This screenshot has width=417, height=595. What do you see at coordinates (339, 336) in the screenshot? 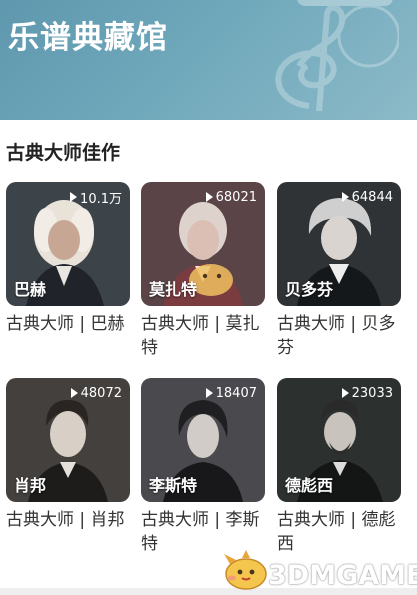
I see `album-caption: 古典大师 | 贝多芬` at bounding box center [339, 336].